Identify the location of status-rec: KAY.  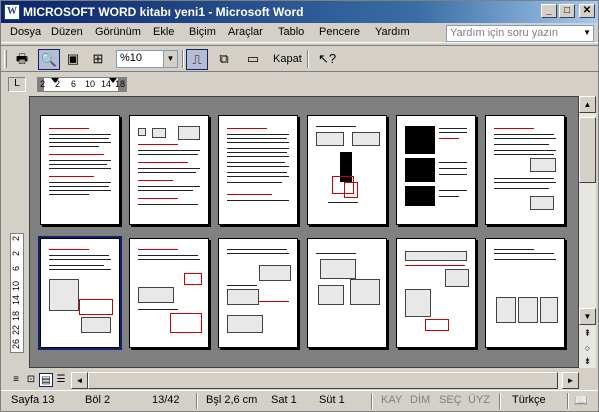
(391, 400).